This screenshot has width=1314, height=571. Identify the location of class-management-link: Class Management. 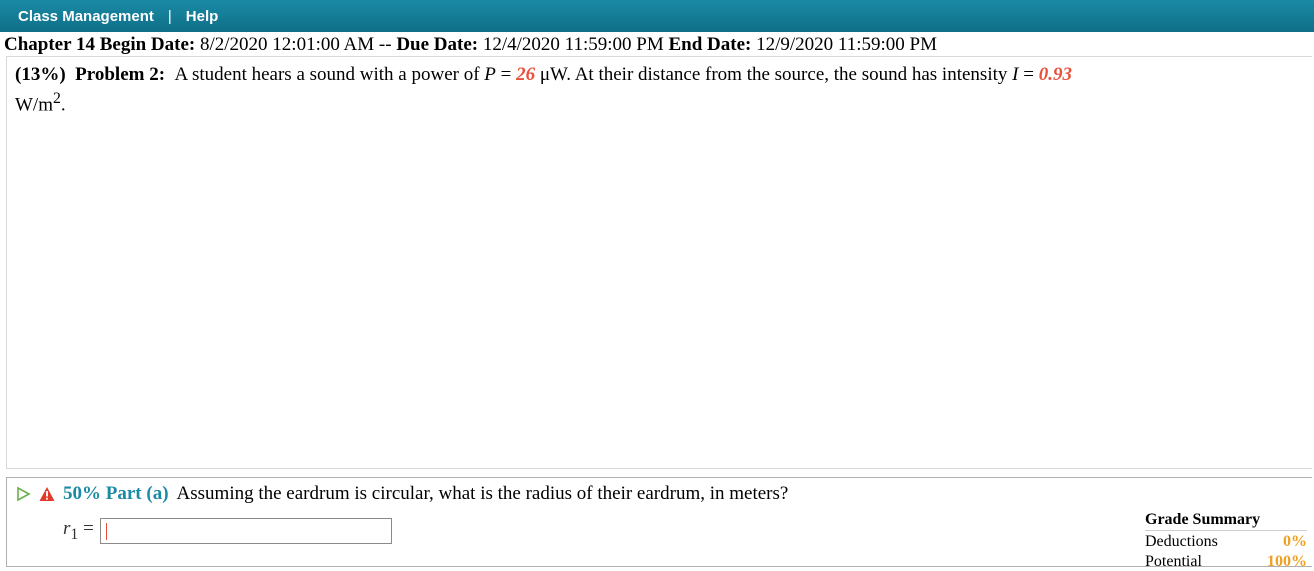
(86, 16).